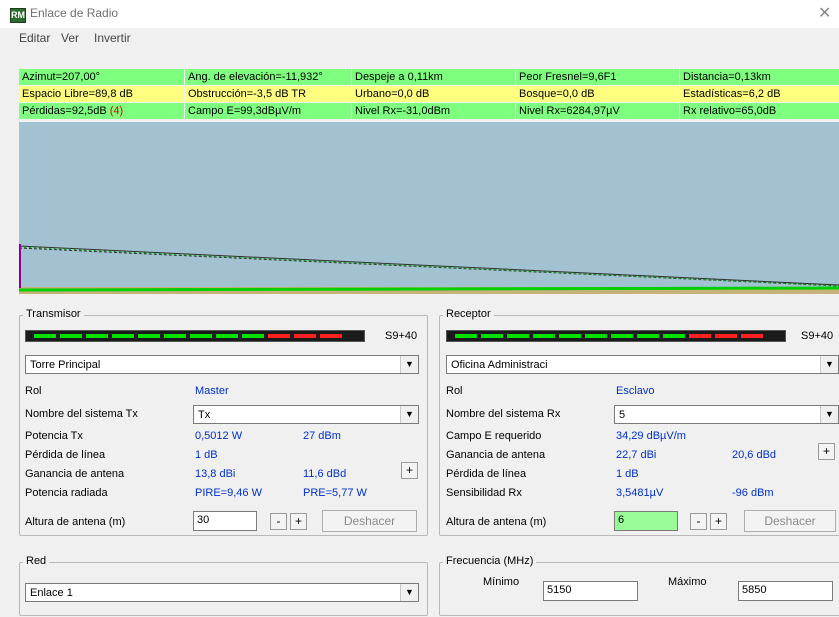 This screenshot has width=839, height=617. I want to click on stat-efield: Campo E=99,3dBµV/m, so click(268, 111).